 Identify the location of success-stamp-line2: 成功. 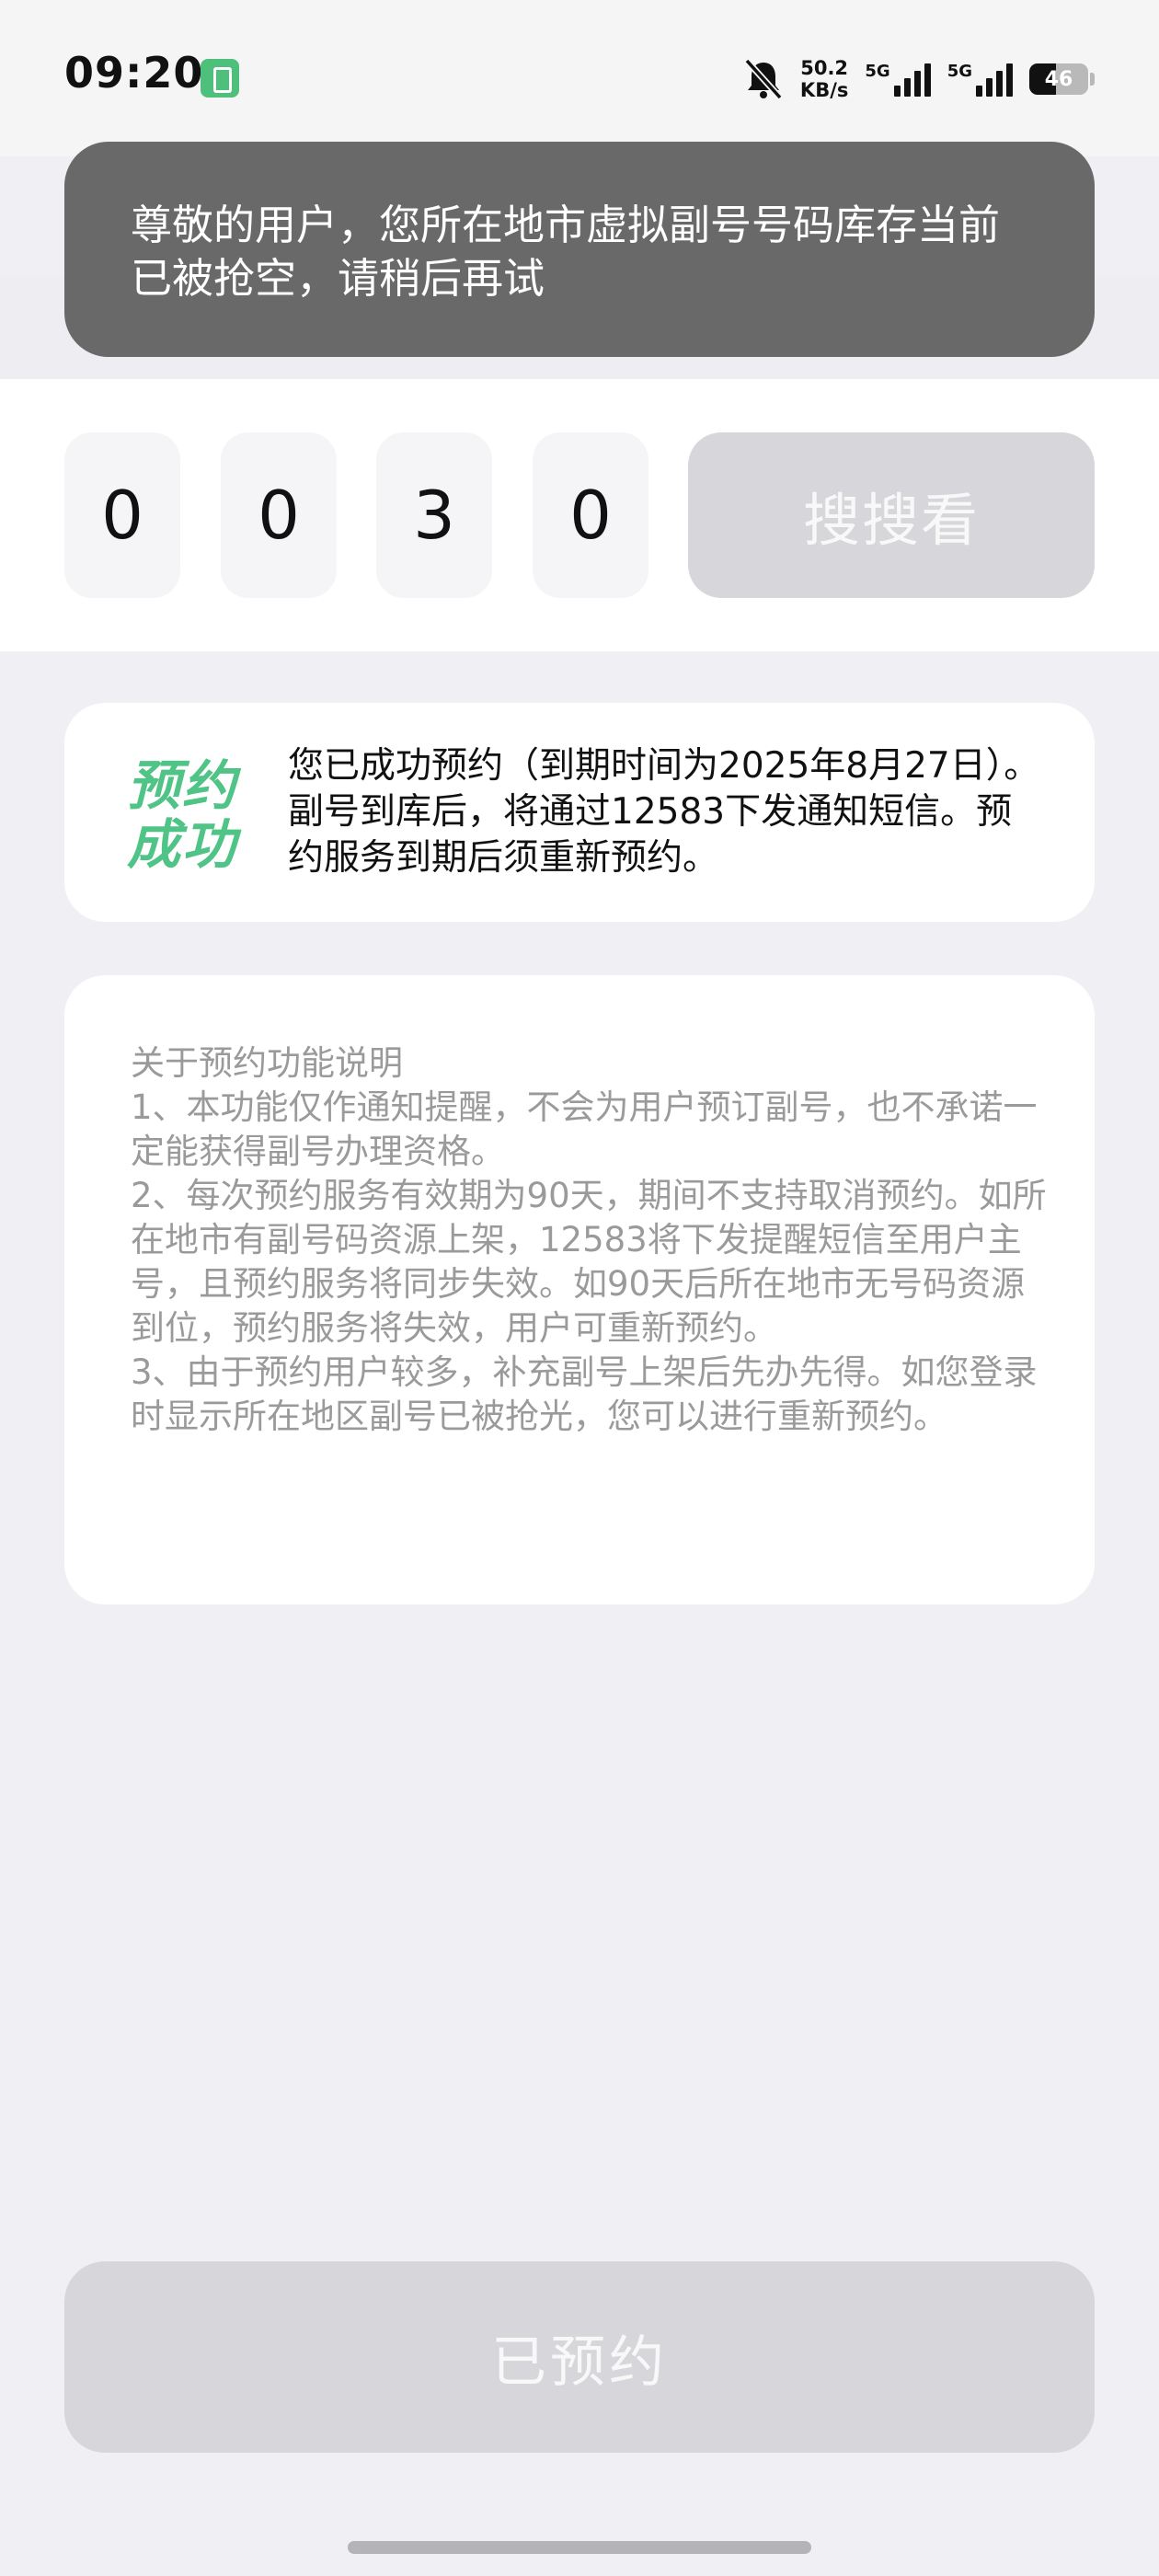
(182, 844).